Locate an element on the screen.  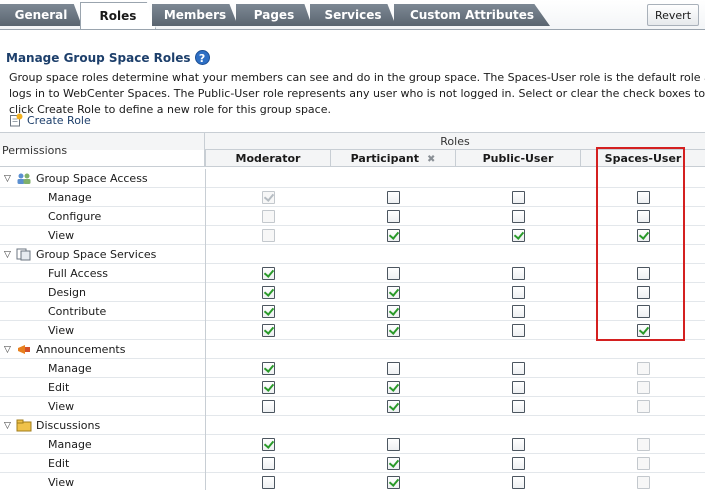
column-header-participant: Participant ✖ is located at coordinates (392, 158).